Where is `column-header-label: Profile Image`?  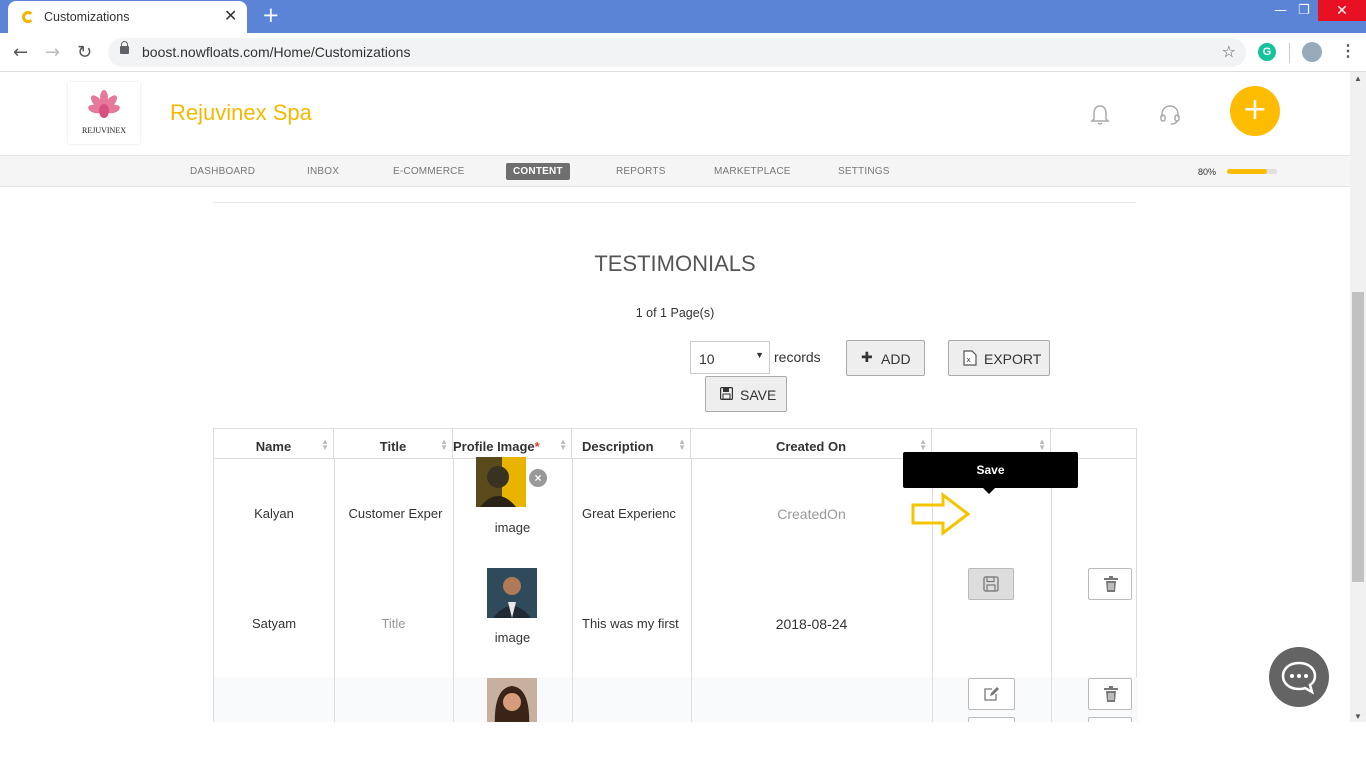 column-header-label: Profile Image is located at coordinates (494, 446).